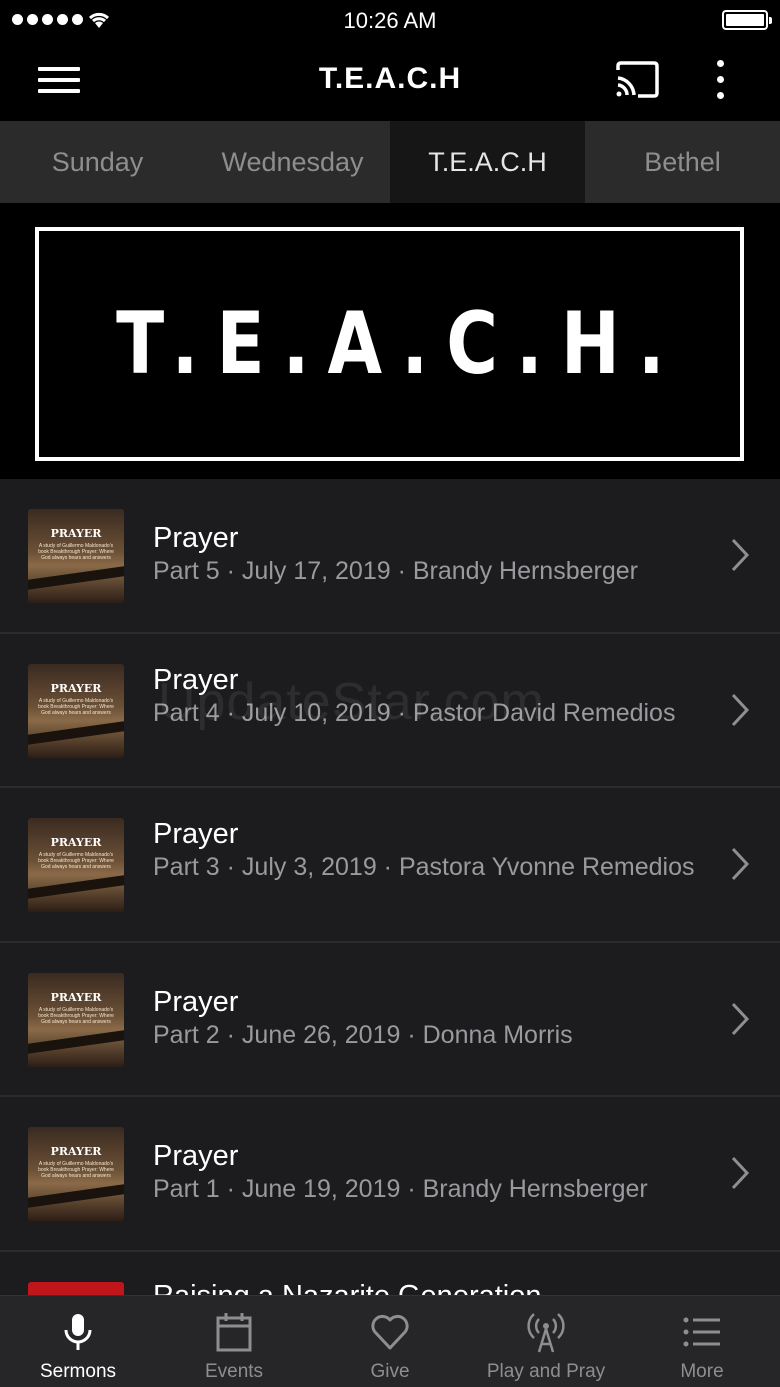 The width and height of the screenshot is (780, 1387). I want to click on tab-teach: T.E.A.C.H, so click(487, 162).